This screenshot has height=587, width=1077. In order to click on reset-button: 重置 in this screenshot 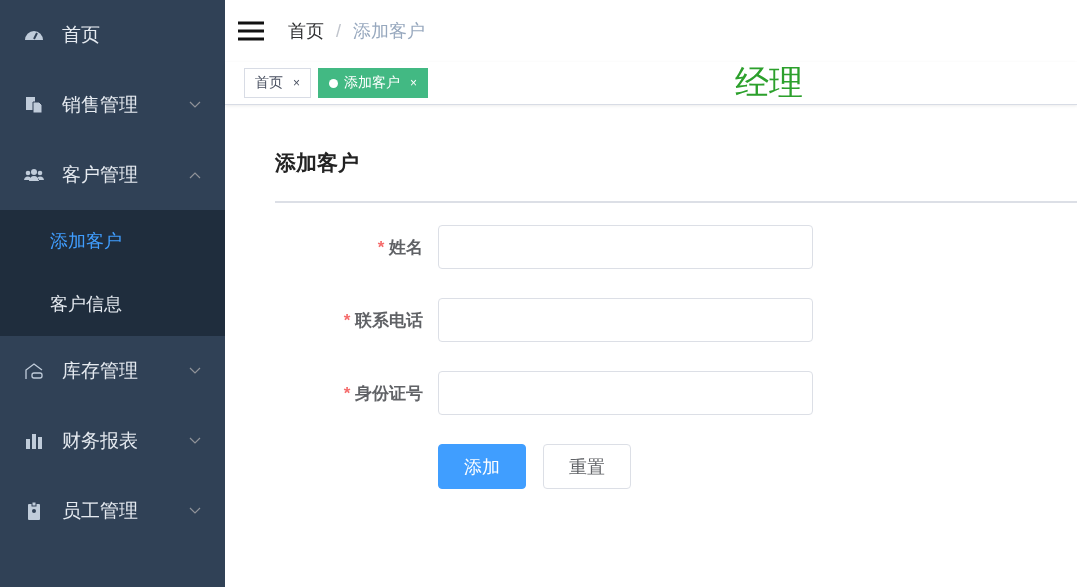, I will do `click(587, 466)`.